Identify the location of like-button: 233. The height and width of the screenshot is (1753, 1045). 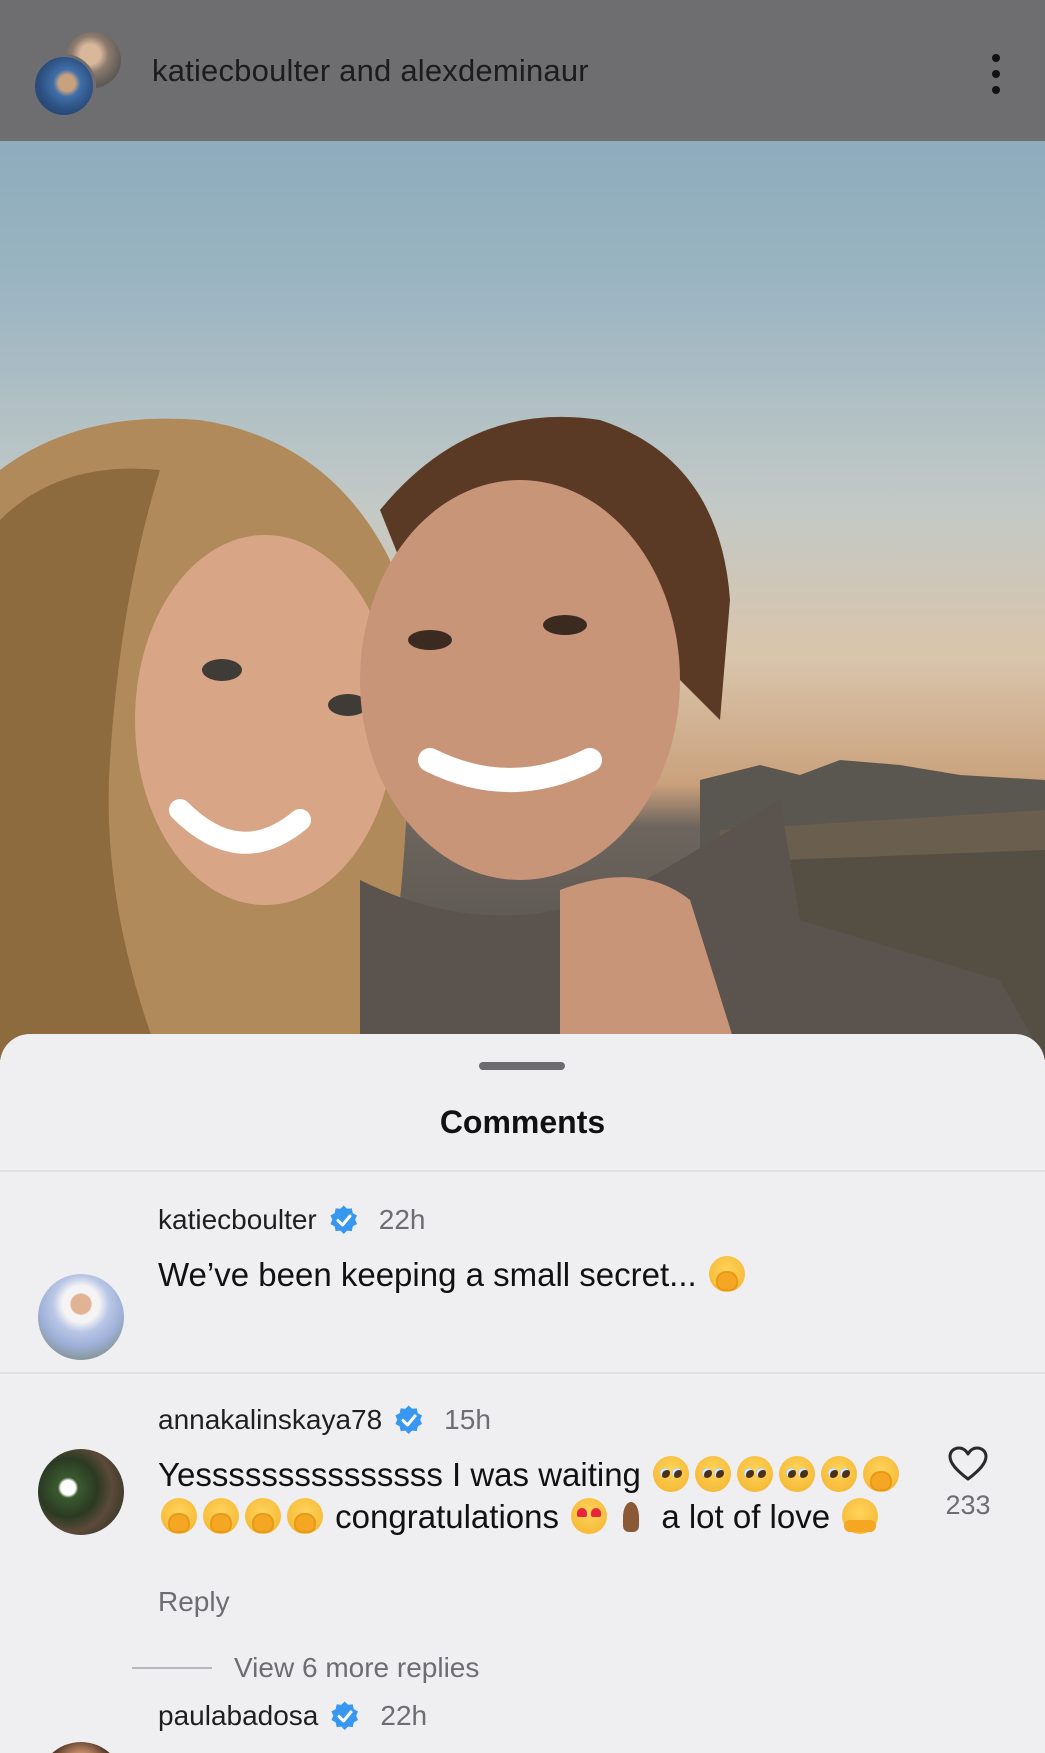
(968, 1483).